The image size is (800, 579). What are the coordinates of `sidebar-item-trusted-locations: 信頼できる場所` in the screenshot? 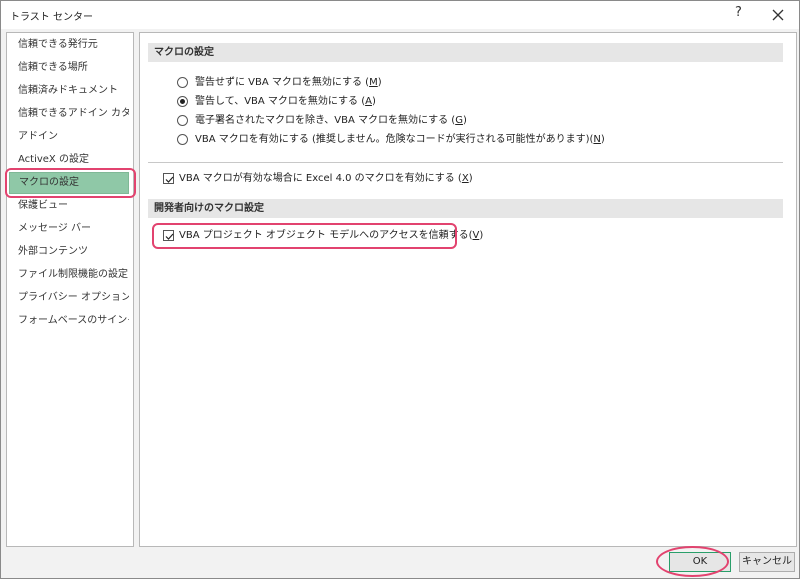 It's located at (69, 68).